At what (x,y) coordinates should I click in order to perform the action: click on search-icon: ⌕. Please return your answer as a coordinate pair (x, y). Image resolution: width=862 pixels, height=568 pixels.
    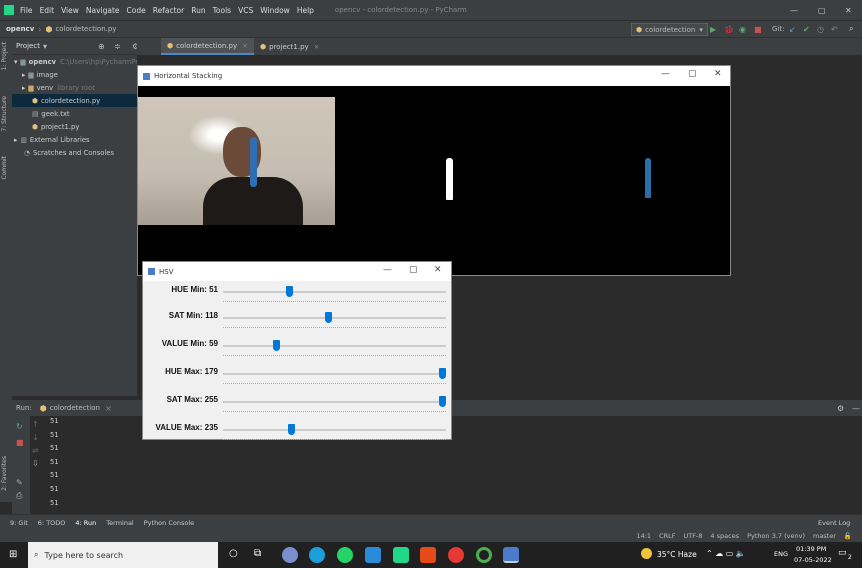
    Looking at the image, I should click on (851, 29).